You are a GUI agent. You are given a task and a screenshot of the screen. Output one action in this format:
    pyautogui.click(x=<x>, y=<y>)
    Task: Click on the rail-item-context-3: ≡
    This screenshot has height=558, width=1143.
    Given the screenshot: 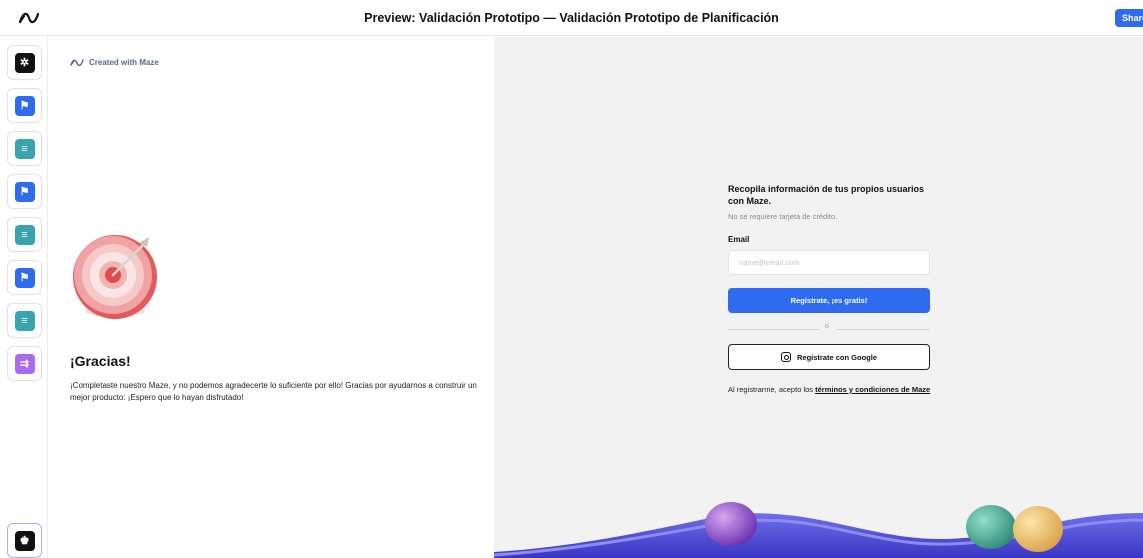 What is the action you would take?
    pyautogui.click(x=24, y=320)
    